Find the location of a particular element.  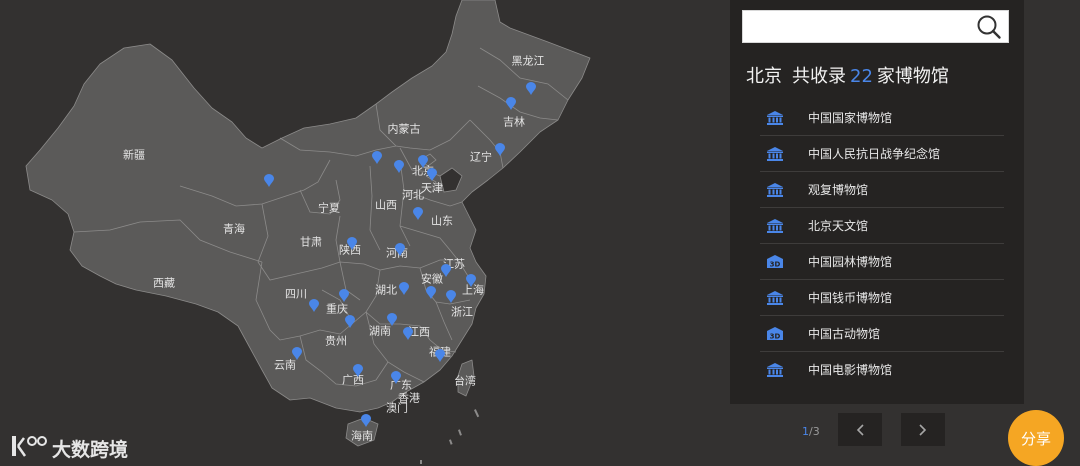

map-label-gansu: 甘肃 is located at coordinates (311, 242).